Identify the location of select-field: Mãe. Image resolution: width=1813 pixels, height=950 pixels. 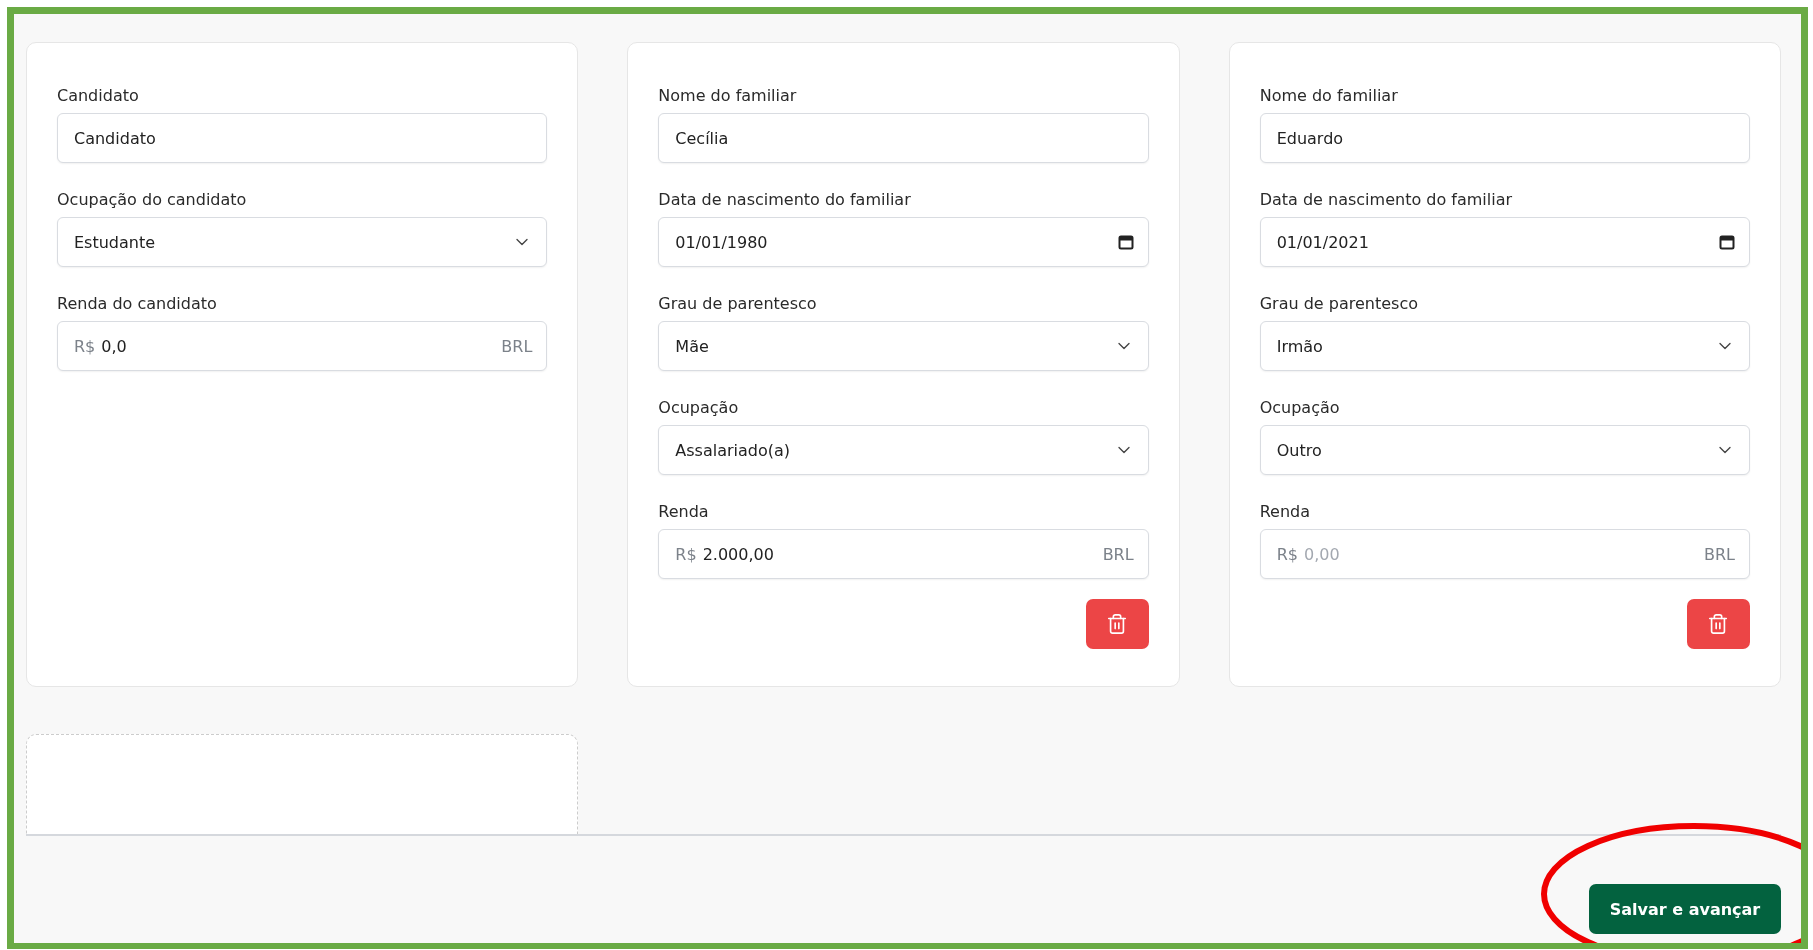
(903, 346).